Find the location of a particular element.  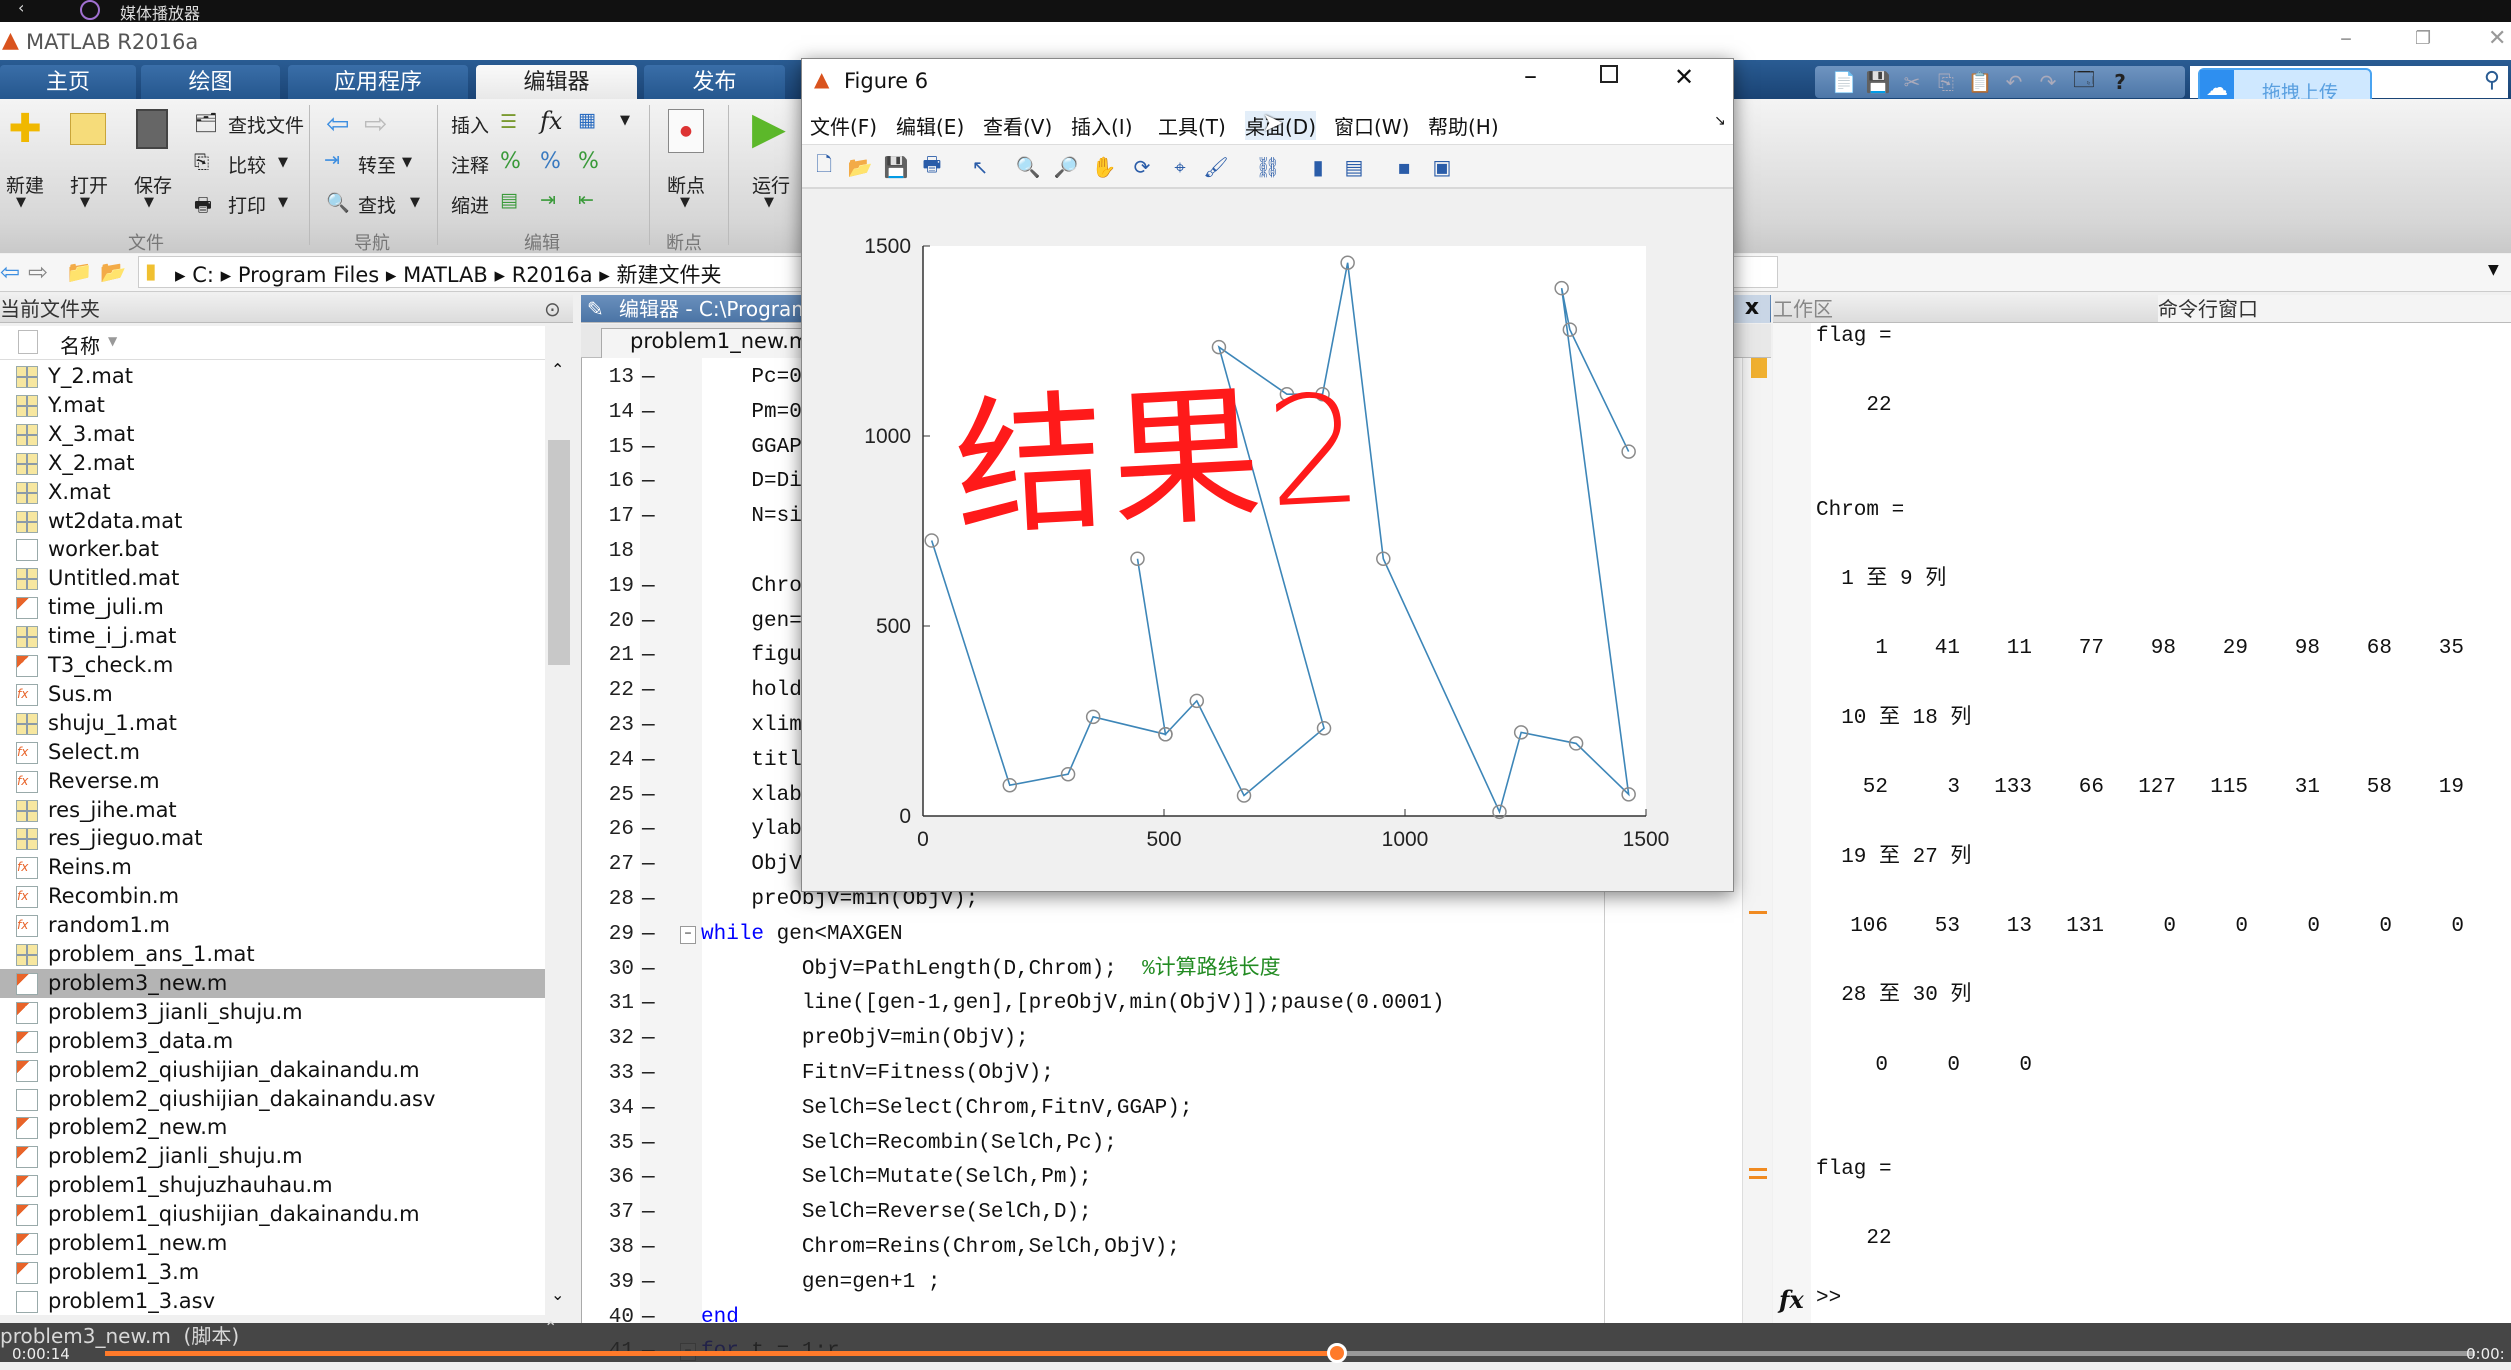

file-list-item: wt2data.mat is located at coordinates (272, 521).